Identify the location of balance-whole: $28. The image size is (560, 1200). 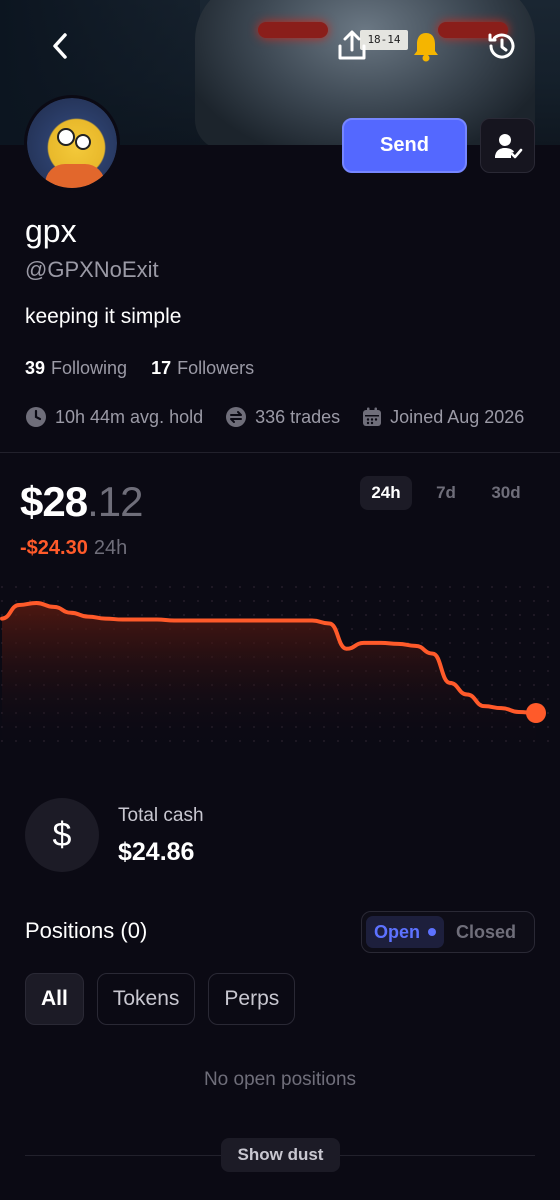
(54, 501).